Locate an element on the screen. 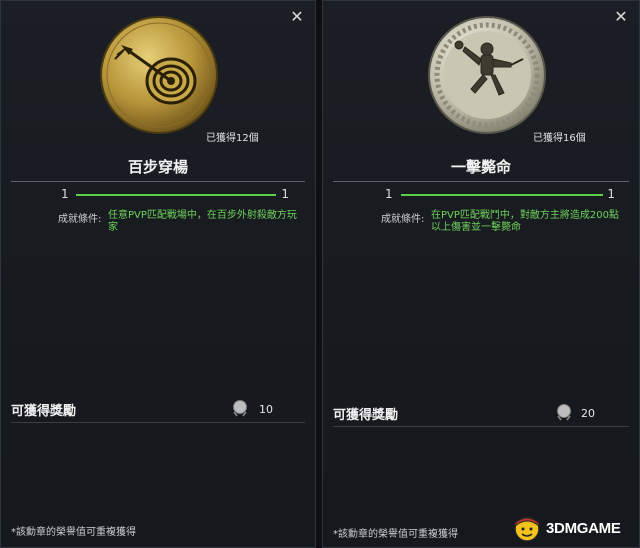  mascot-logo-icon is located at coordinates (527, 529).